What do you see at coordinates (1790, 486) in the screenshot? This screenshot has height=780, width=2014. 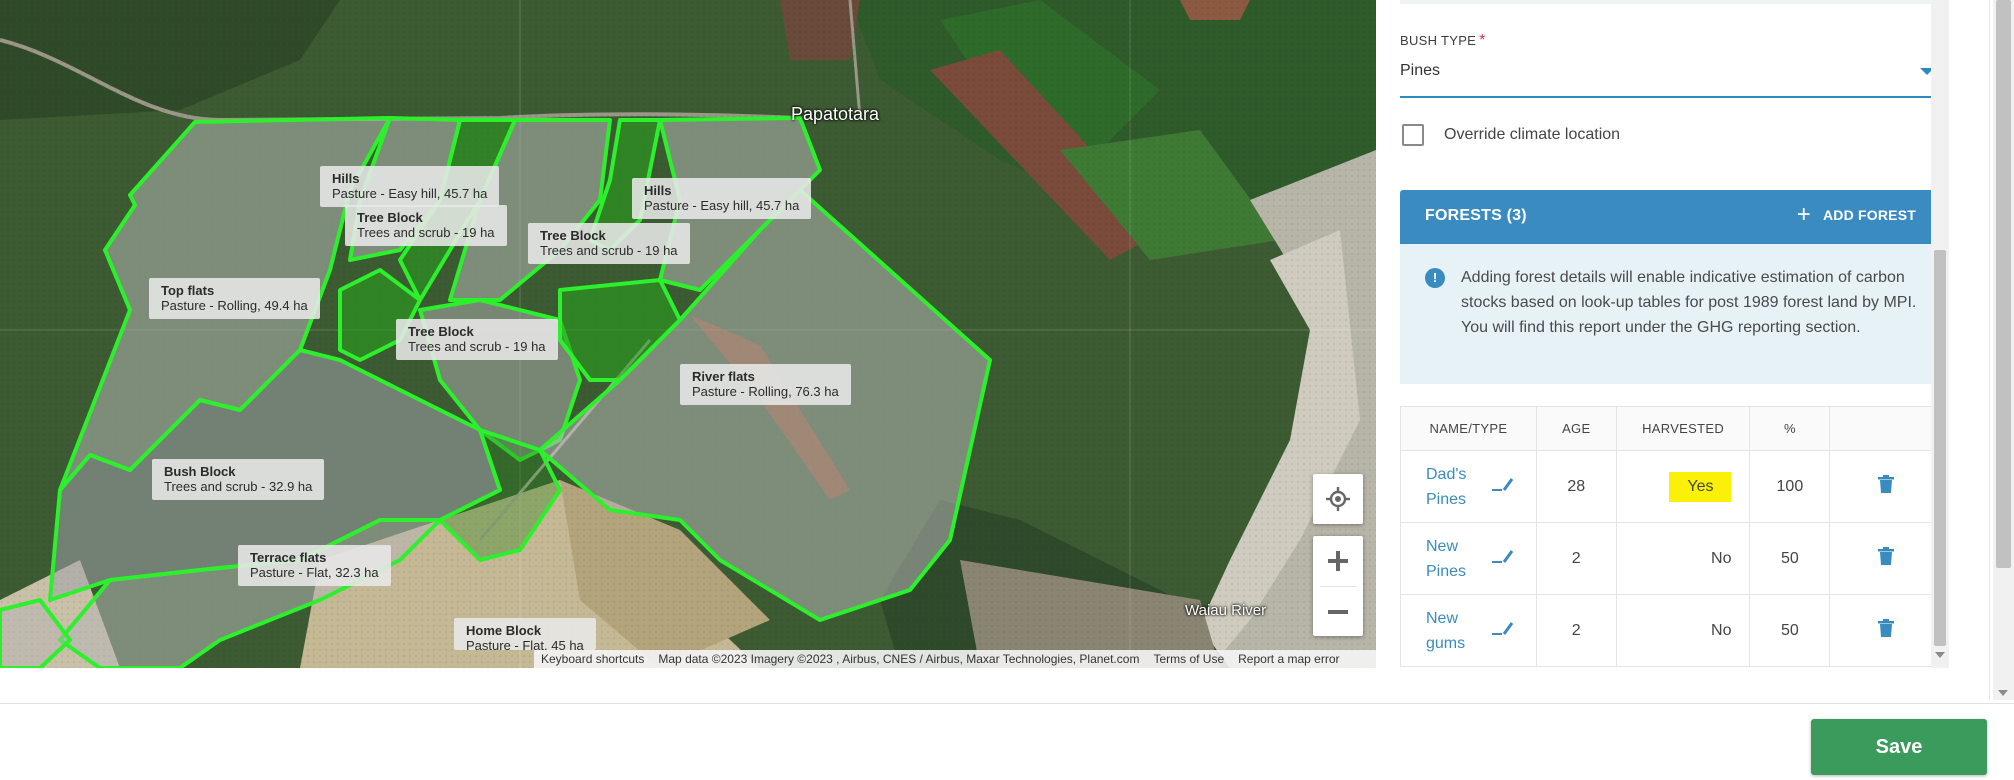 I see `forest-percent: 100` at bounding box center [1790, 486].